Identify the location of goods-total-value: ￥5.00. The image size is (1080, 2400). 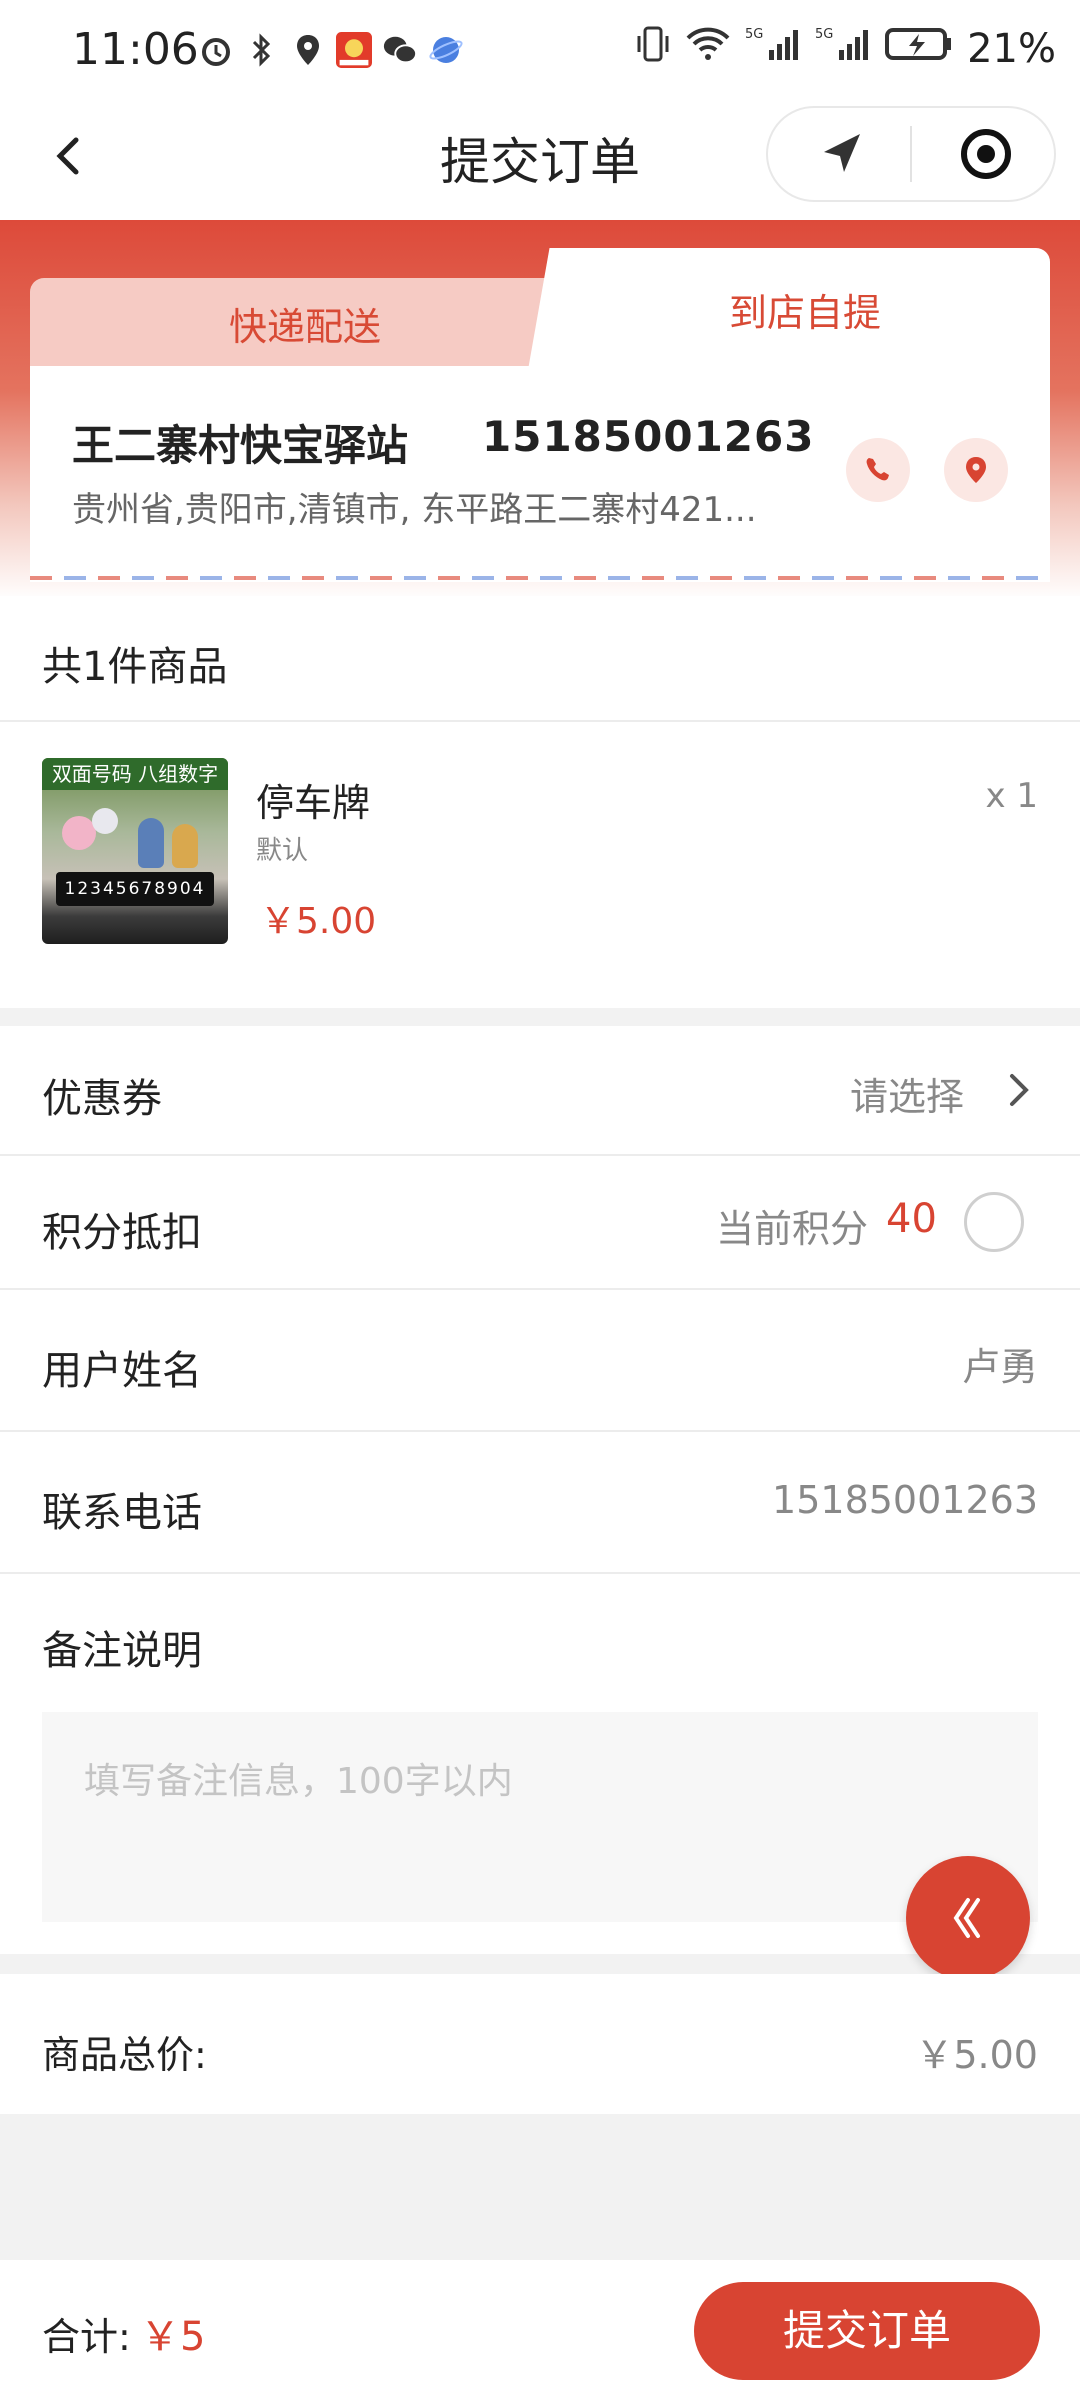
(976, 2055).